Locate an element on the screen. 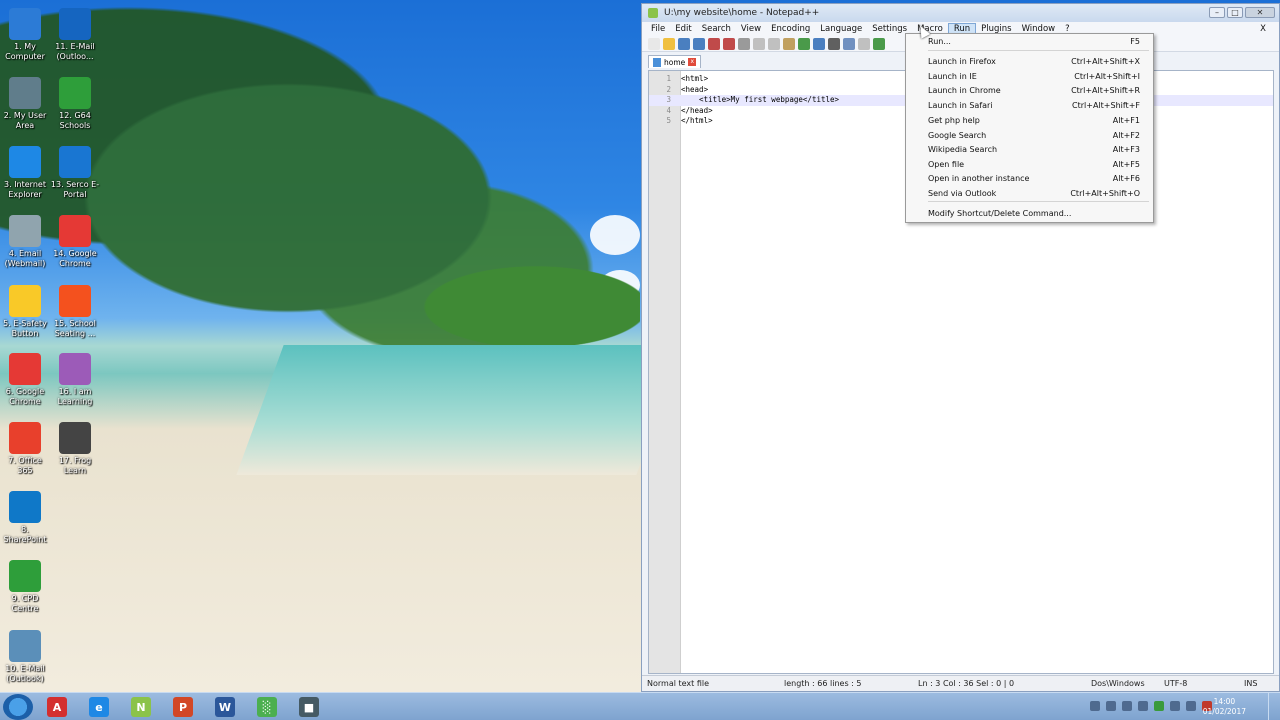  run-menu-item: Launch in Safari Ctrl+Alt+Shift+F is located at coordinates (1029, 106).